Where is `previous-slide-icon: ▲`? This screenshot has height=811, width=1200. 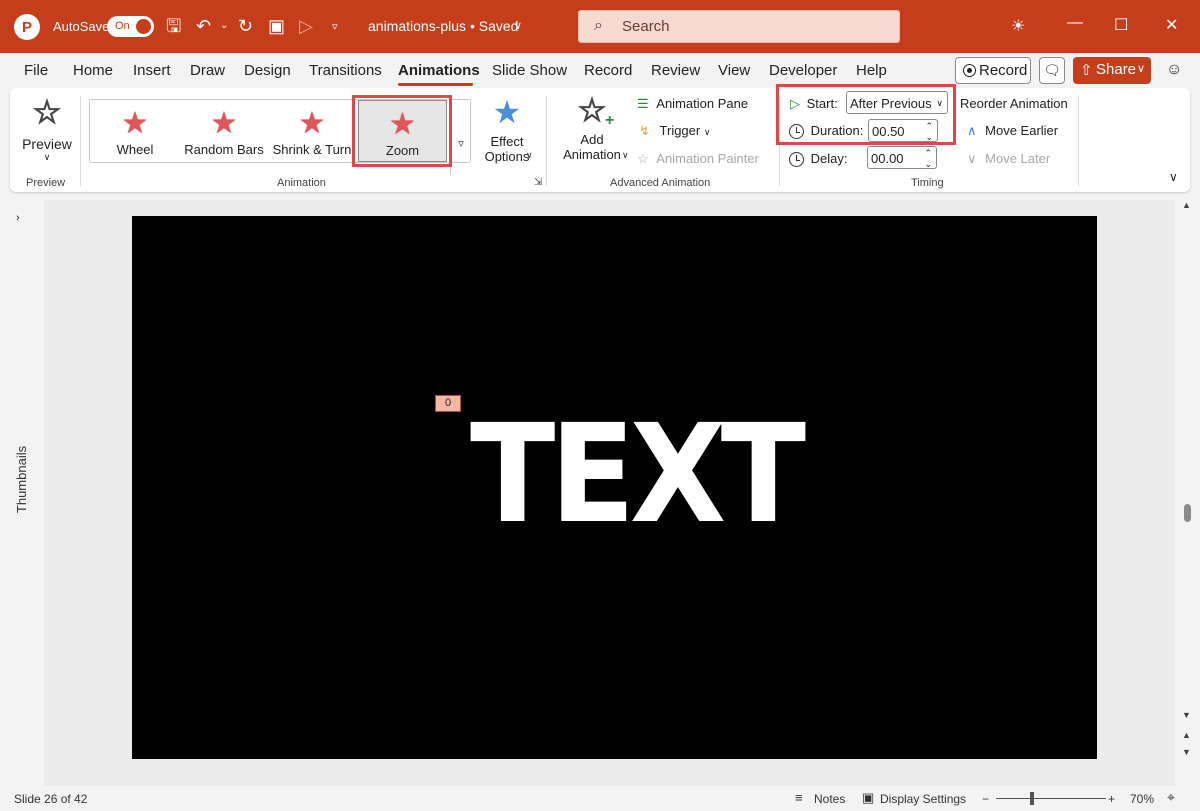 previous-slide-icon: ▲ is located at coordinates (1186, 735).